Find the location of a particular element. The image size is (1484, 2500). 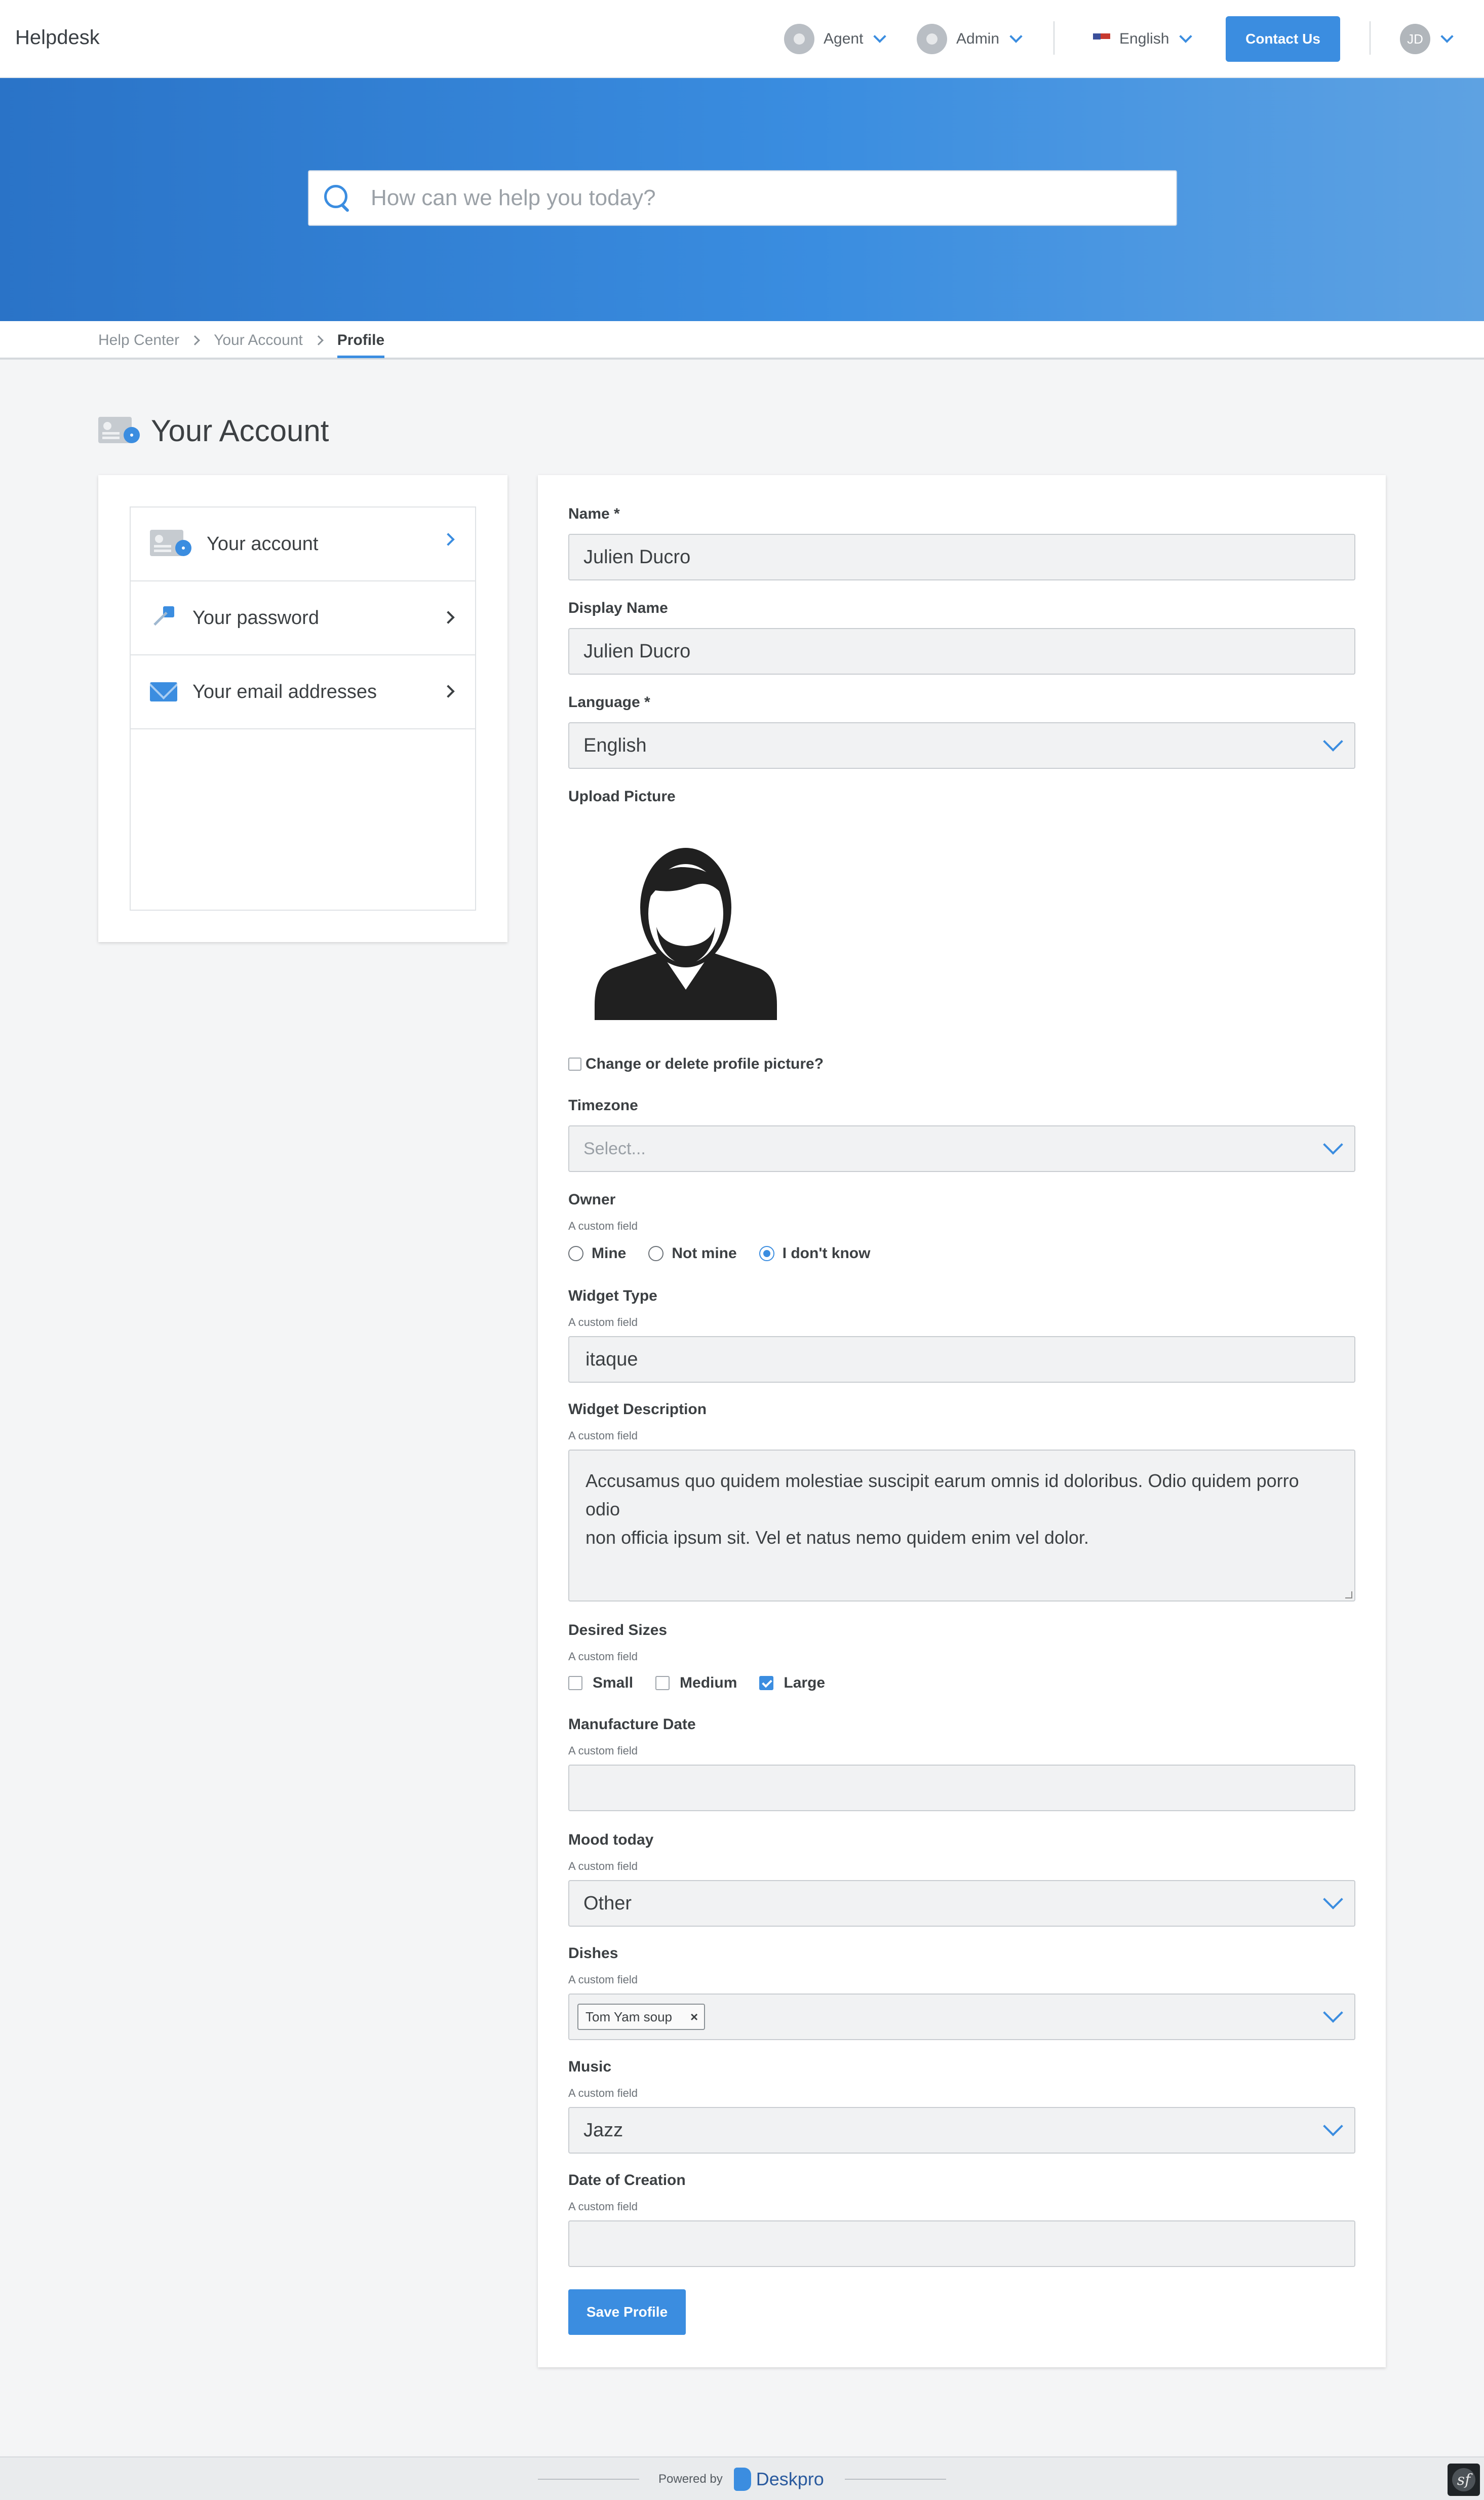

owner-radio-group: Mine Not mine I don't know is located at coordinates (730, 1253).